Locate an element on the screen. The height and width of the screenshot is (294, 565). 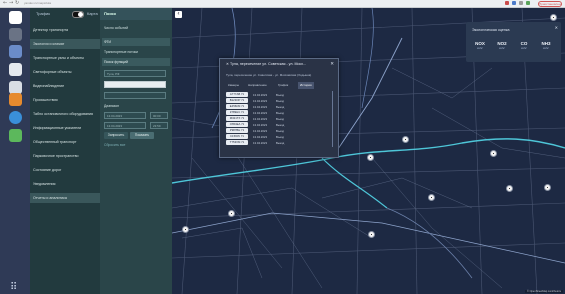
tab-chart: График is located at coordinates (283, 85).